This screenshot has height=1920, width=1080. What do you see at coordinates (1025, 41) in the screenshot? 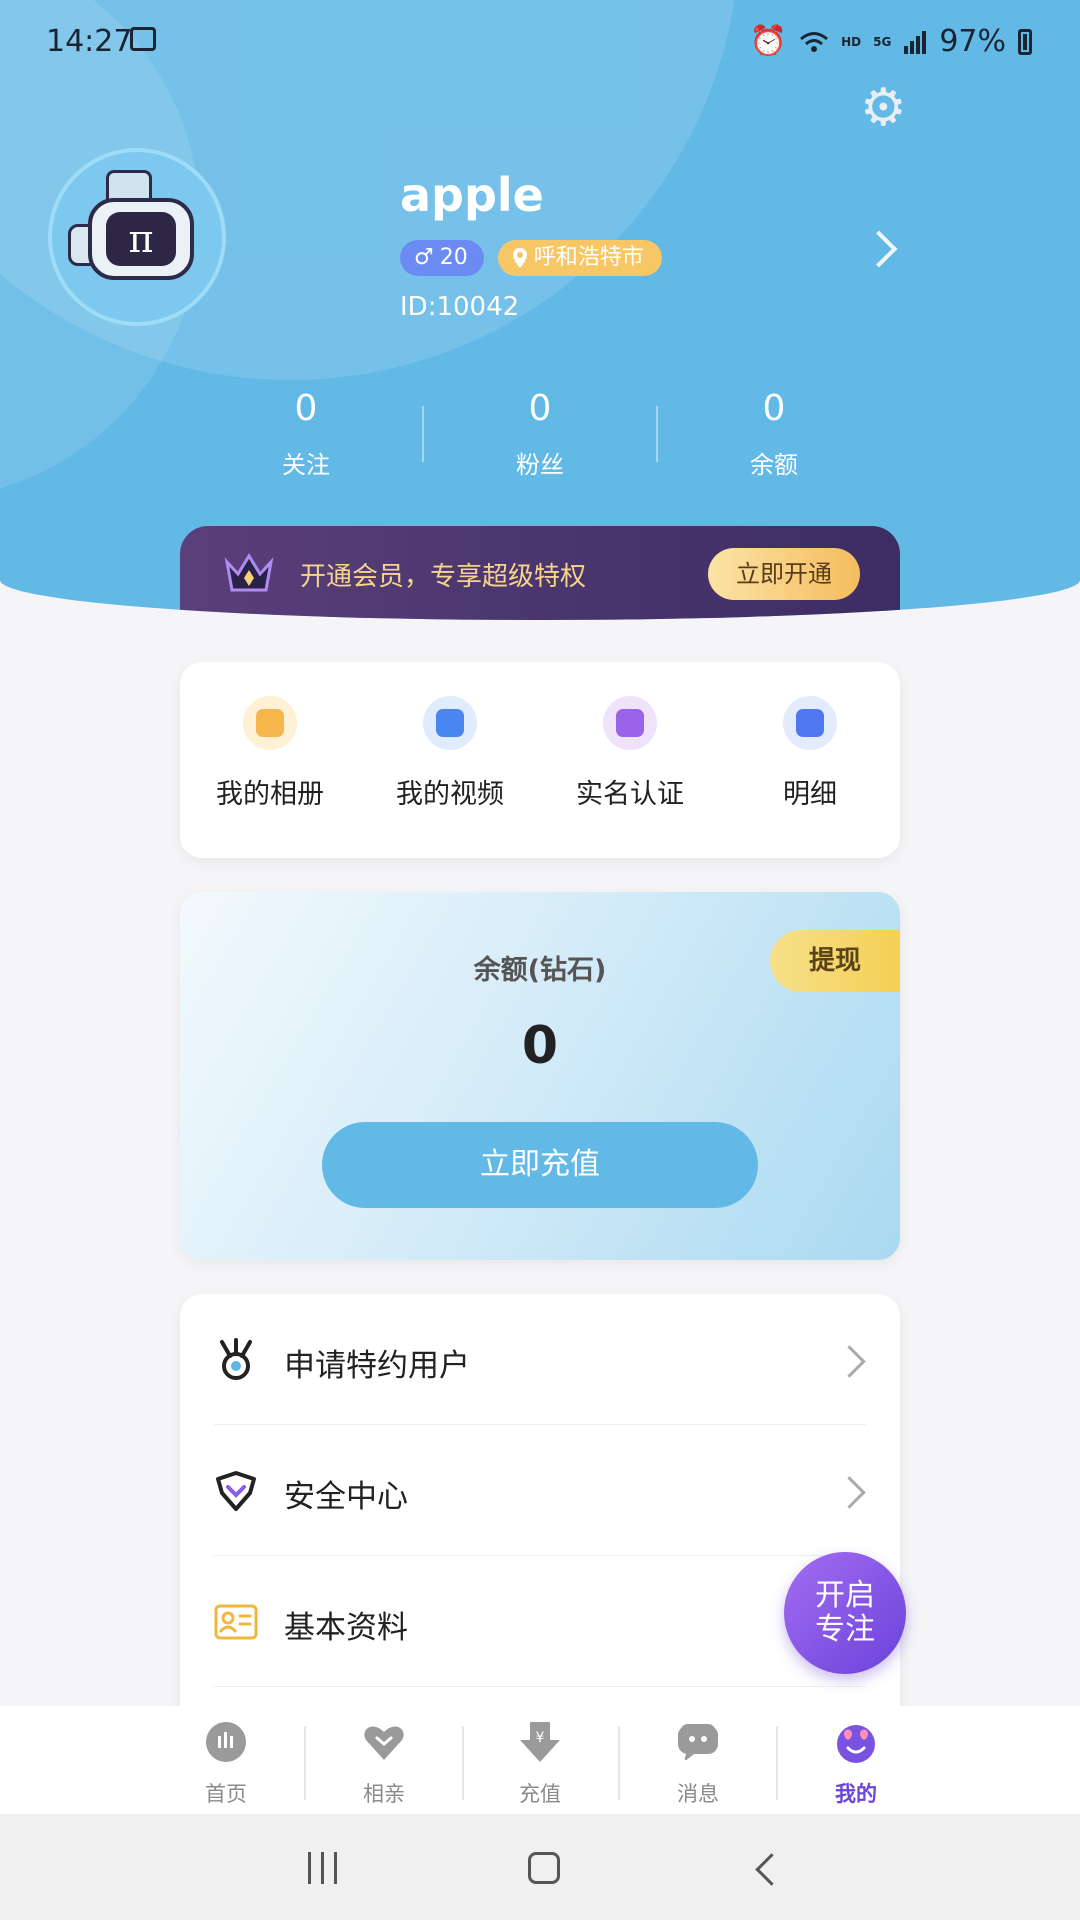
I see `battery-icon` at bounding box center [1025, 41].